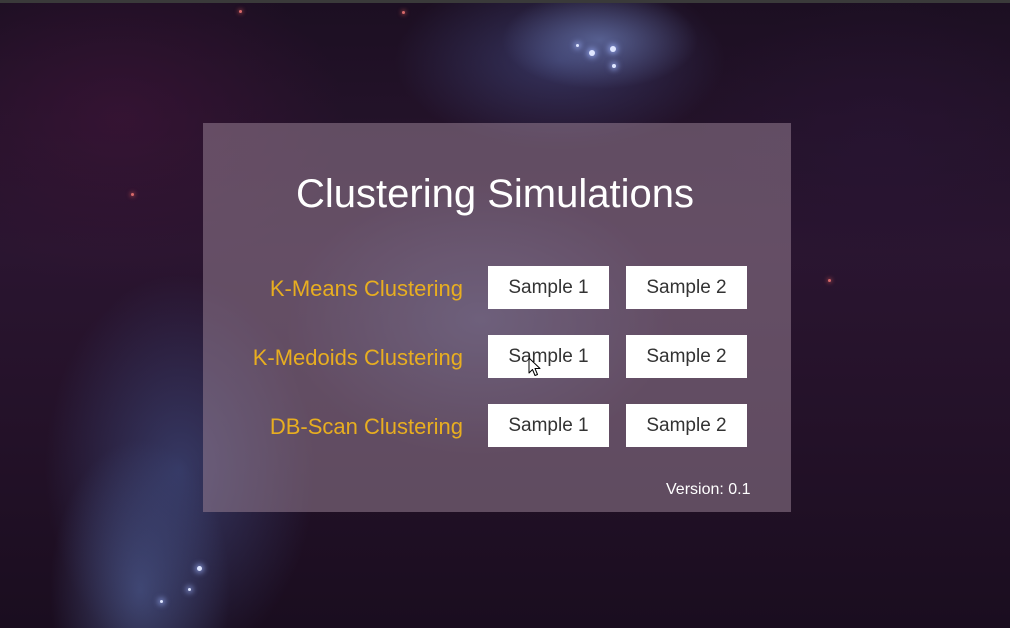 The width and height of the screenshot is (1010, 628). Describe the element at coordinates (548, 356) in the screenshot. I see `kmedoids-sample1-button: Sample 1` at that location.